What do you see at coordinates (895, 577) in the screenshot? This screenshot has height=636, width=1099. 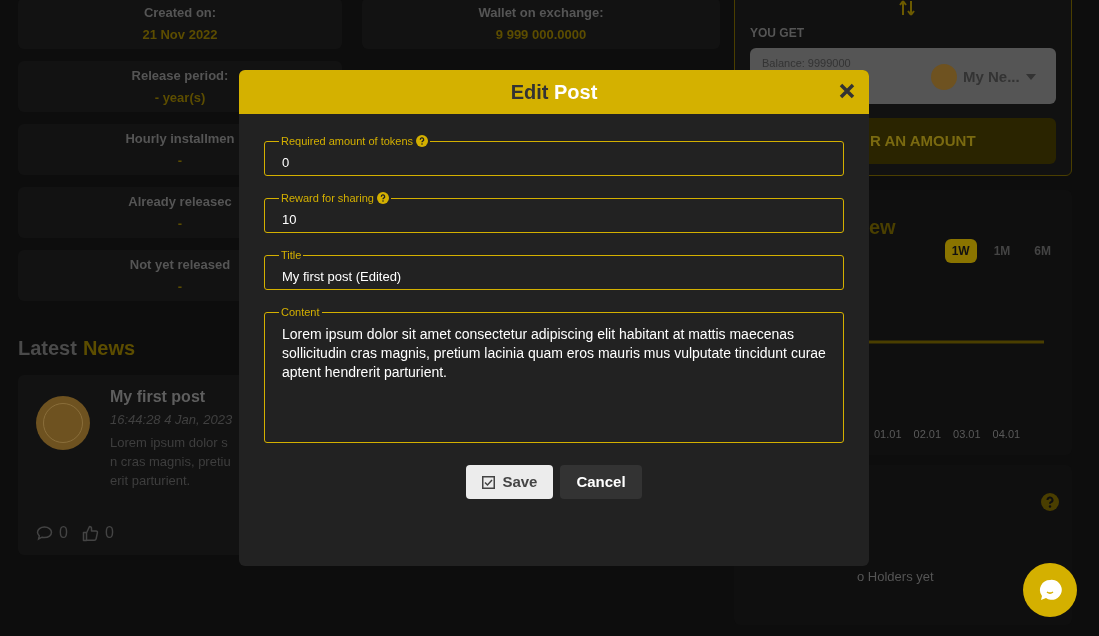 I see `empty-text: o Holders yet` at bounding box center [895, 577].